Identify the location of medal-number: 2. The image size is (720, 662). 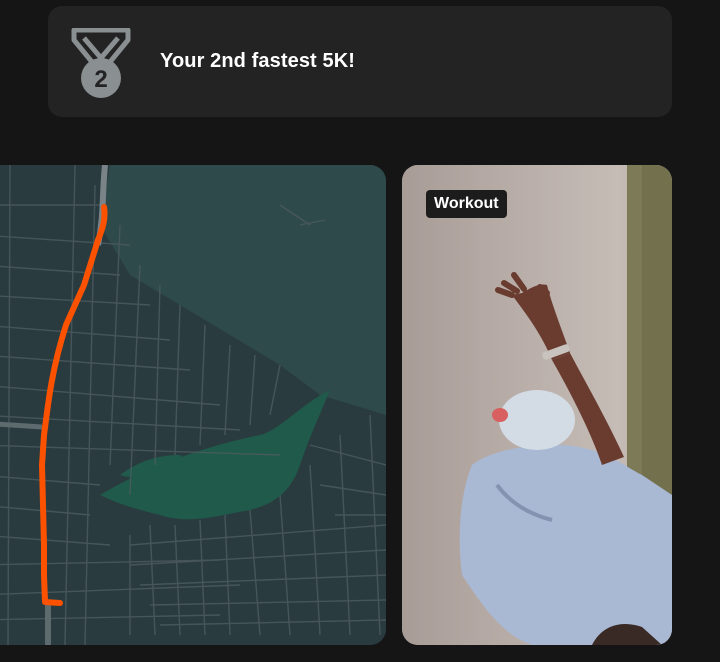
(100, 79).